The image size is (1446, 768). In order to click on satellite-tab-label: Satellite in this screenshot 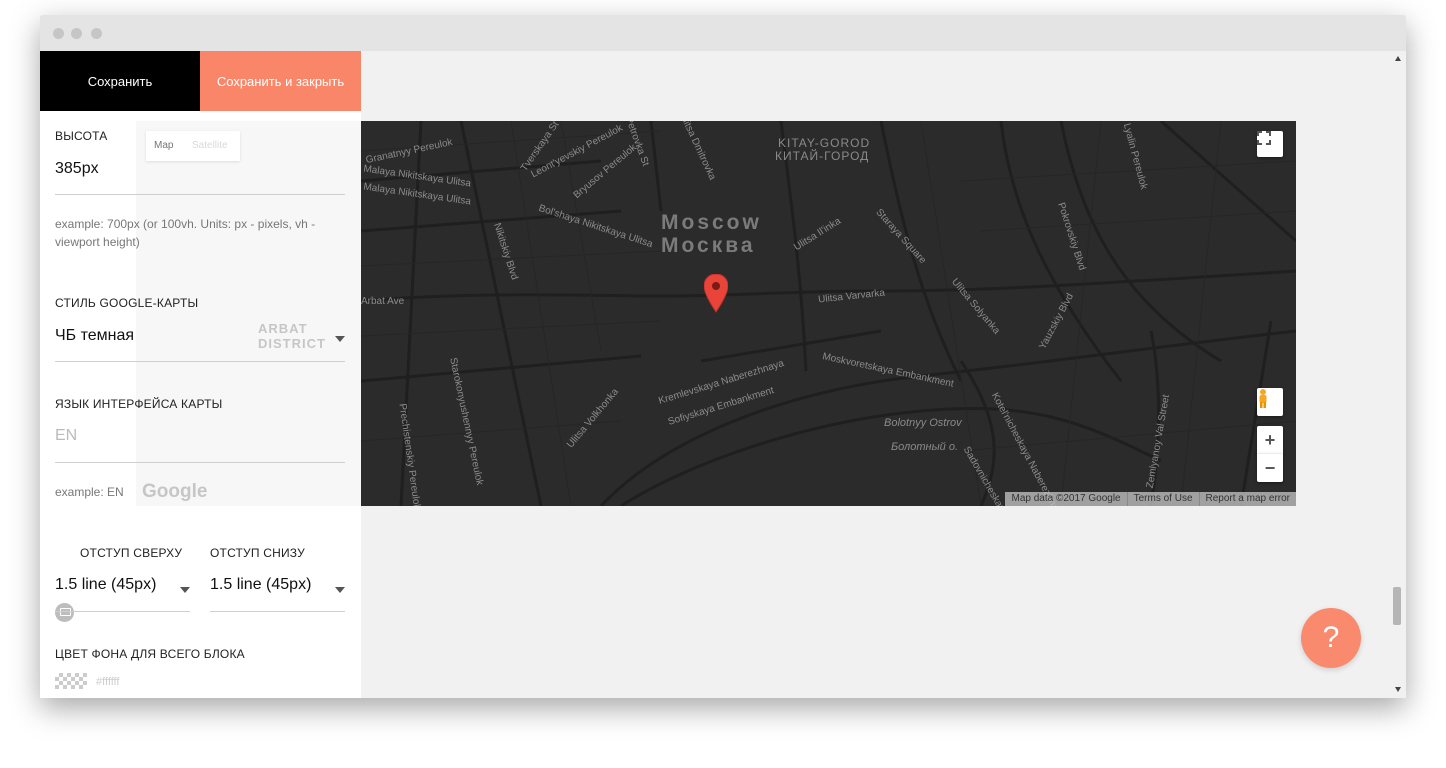, I will do `click(210, 145)`.